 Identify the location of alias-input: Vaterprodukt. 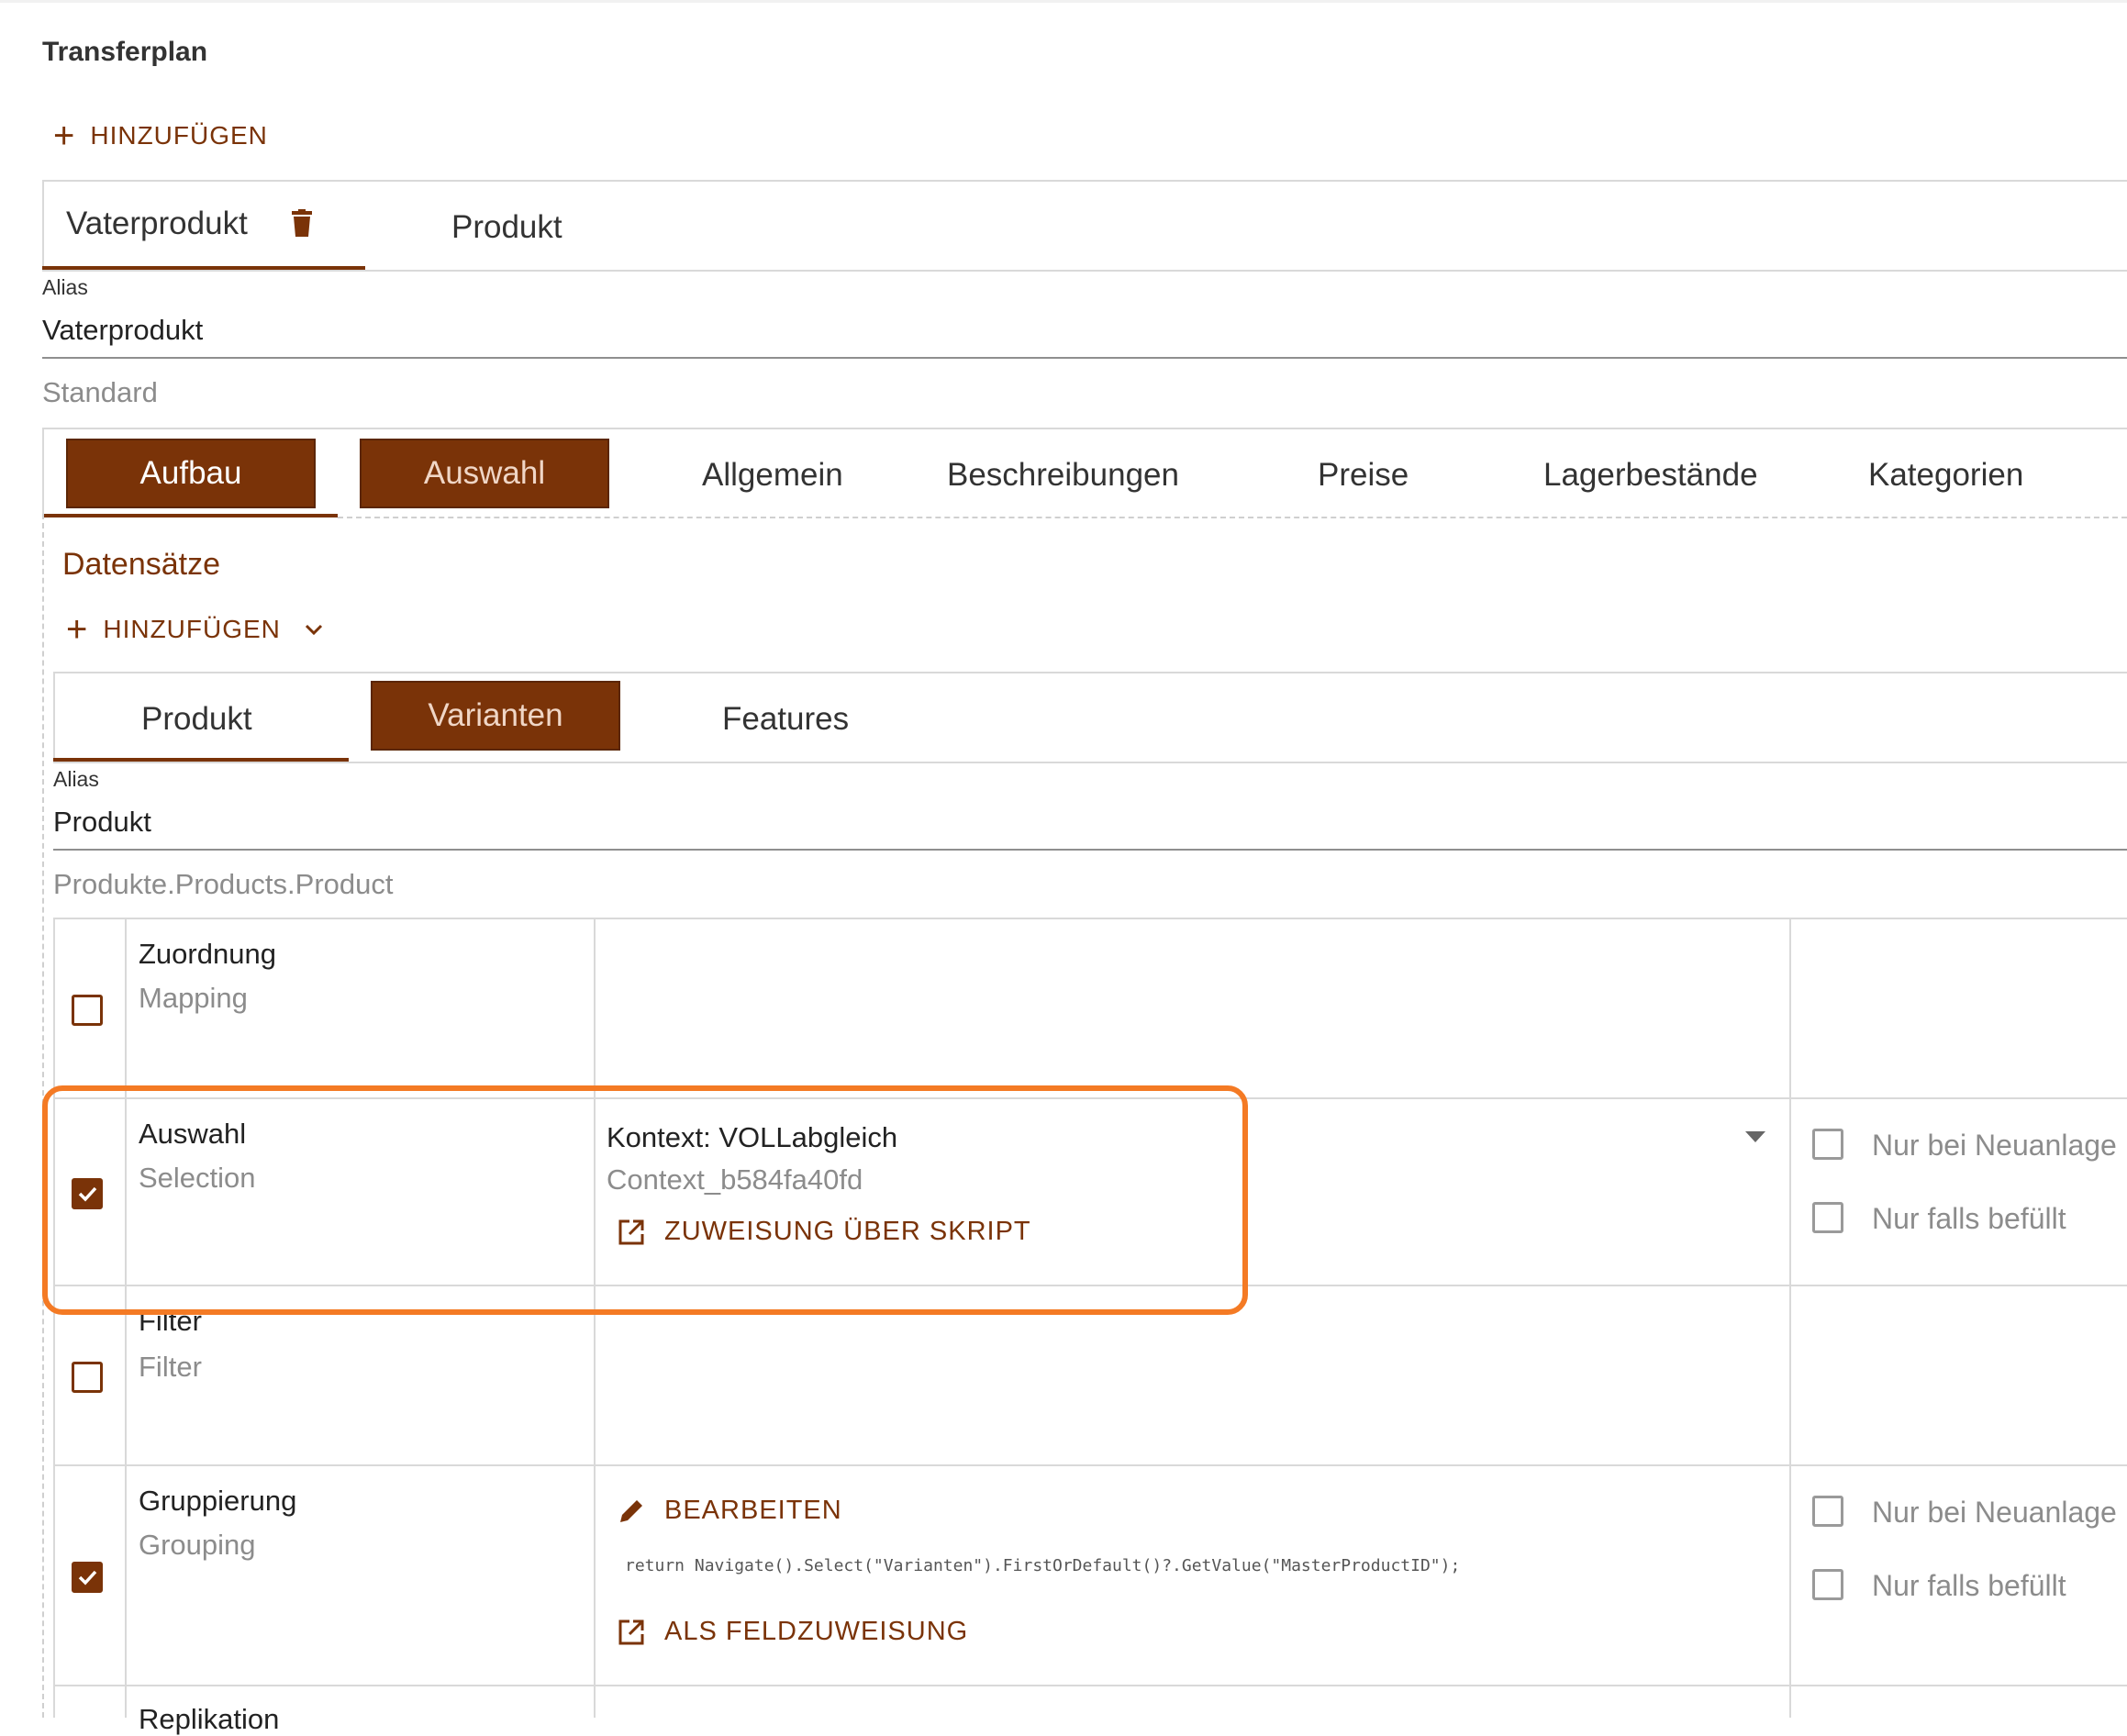
(123, 330).